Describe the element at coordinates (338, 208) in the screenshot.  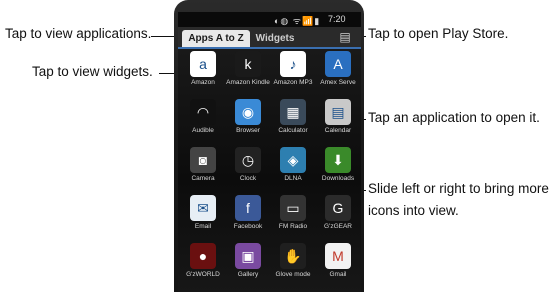
I see `gzgear-icon: G` at that location.